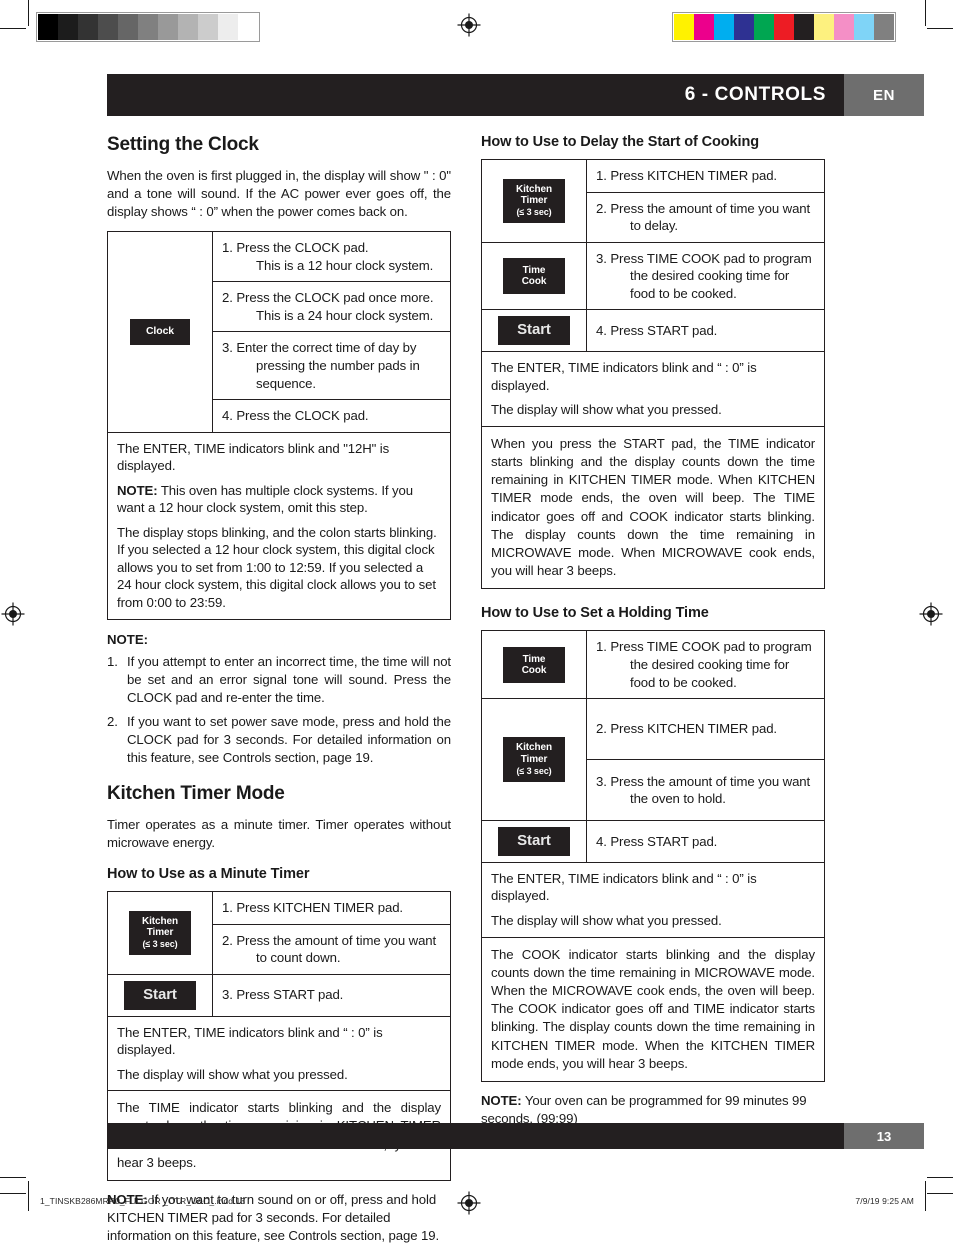 This screenshot has width=954, height=1255. Describe the element at coordinates (595, 613) in the screenshot. I see `subheading-holding-time: How to Use to Set a Holding Time` at that location.